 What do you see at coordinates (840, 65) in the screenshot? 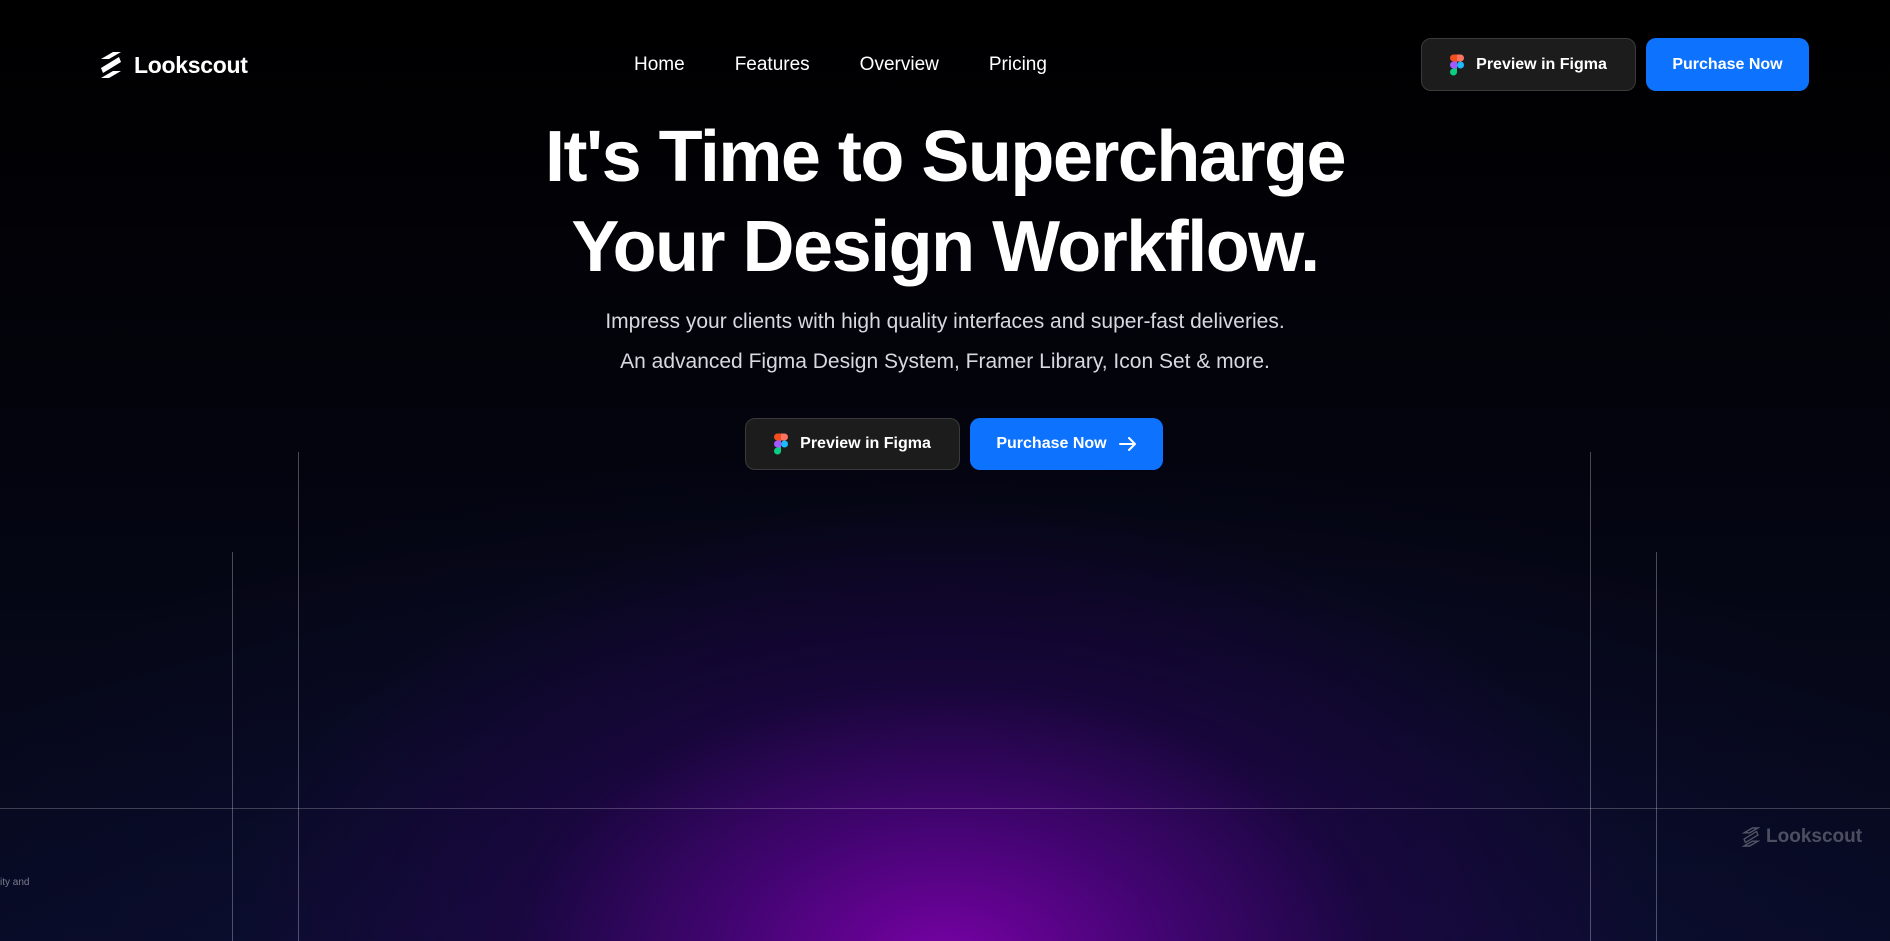
I see `main-menu: Home Features Overview Pricing` at bounding box center [840, 65].